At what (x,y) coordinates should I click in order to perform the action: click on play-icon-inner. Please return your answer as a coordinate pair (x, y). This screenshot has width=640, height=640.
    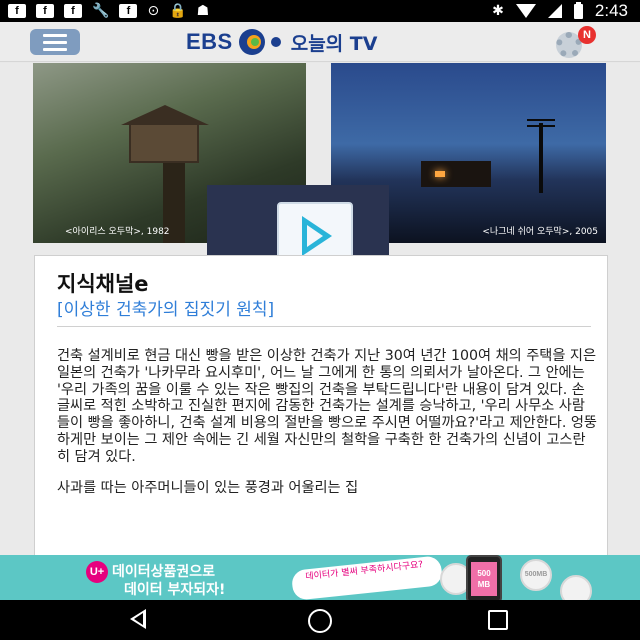
    Looking at the image, I should click on (315, 236).